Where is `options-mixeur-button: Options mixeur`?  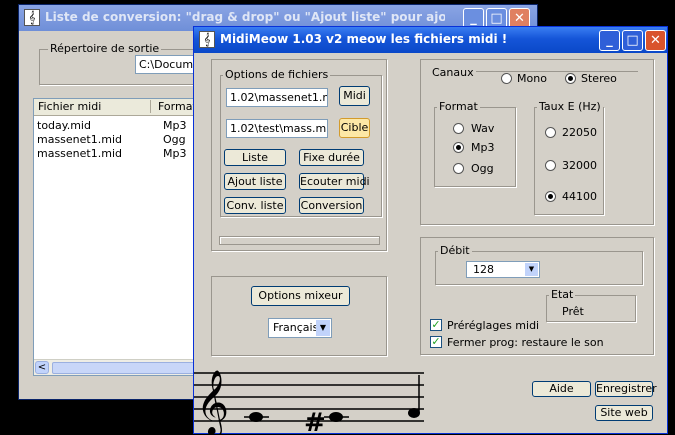
options-mixeur-button: Options mixeur is located at coordinates (300, 296).